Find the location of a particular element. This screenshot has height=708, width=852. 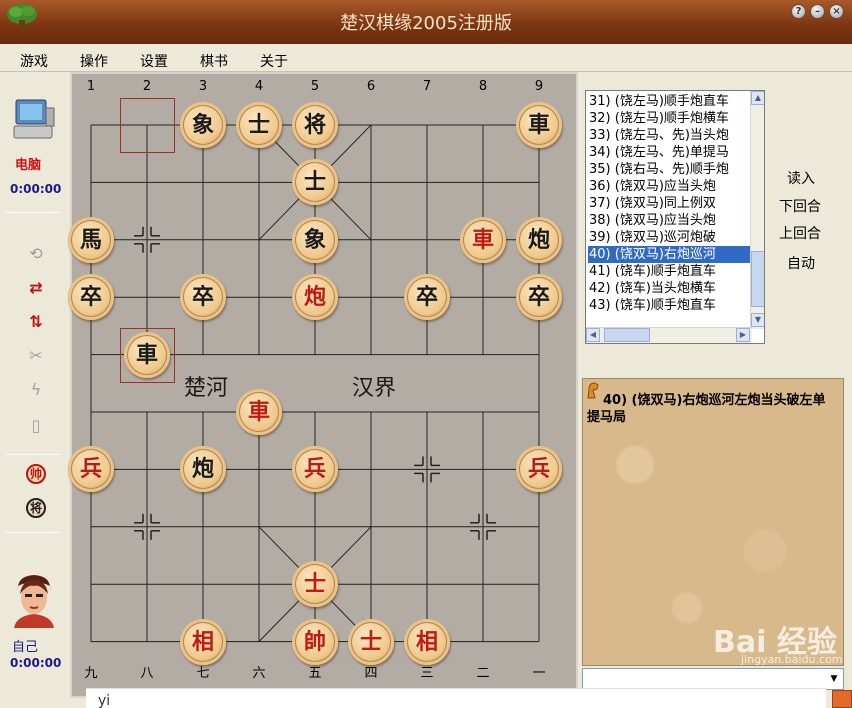

file-coord-top: 5 is located at coordinates (315, 86).